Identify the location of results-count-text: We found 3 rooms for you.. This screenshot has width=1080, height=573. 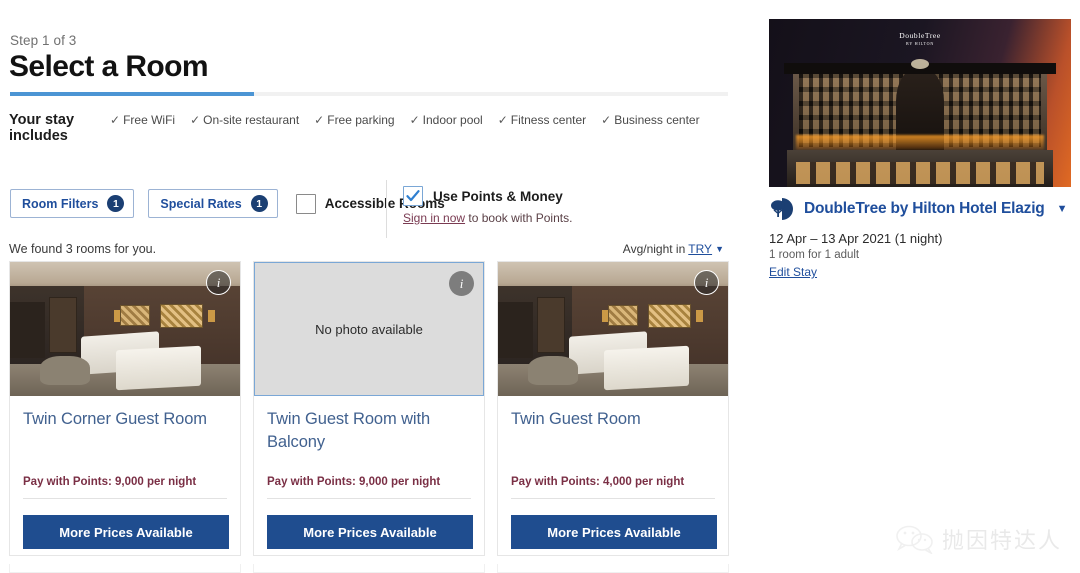
(83, 249).